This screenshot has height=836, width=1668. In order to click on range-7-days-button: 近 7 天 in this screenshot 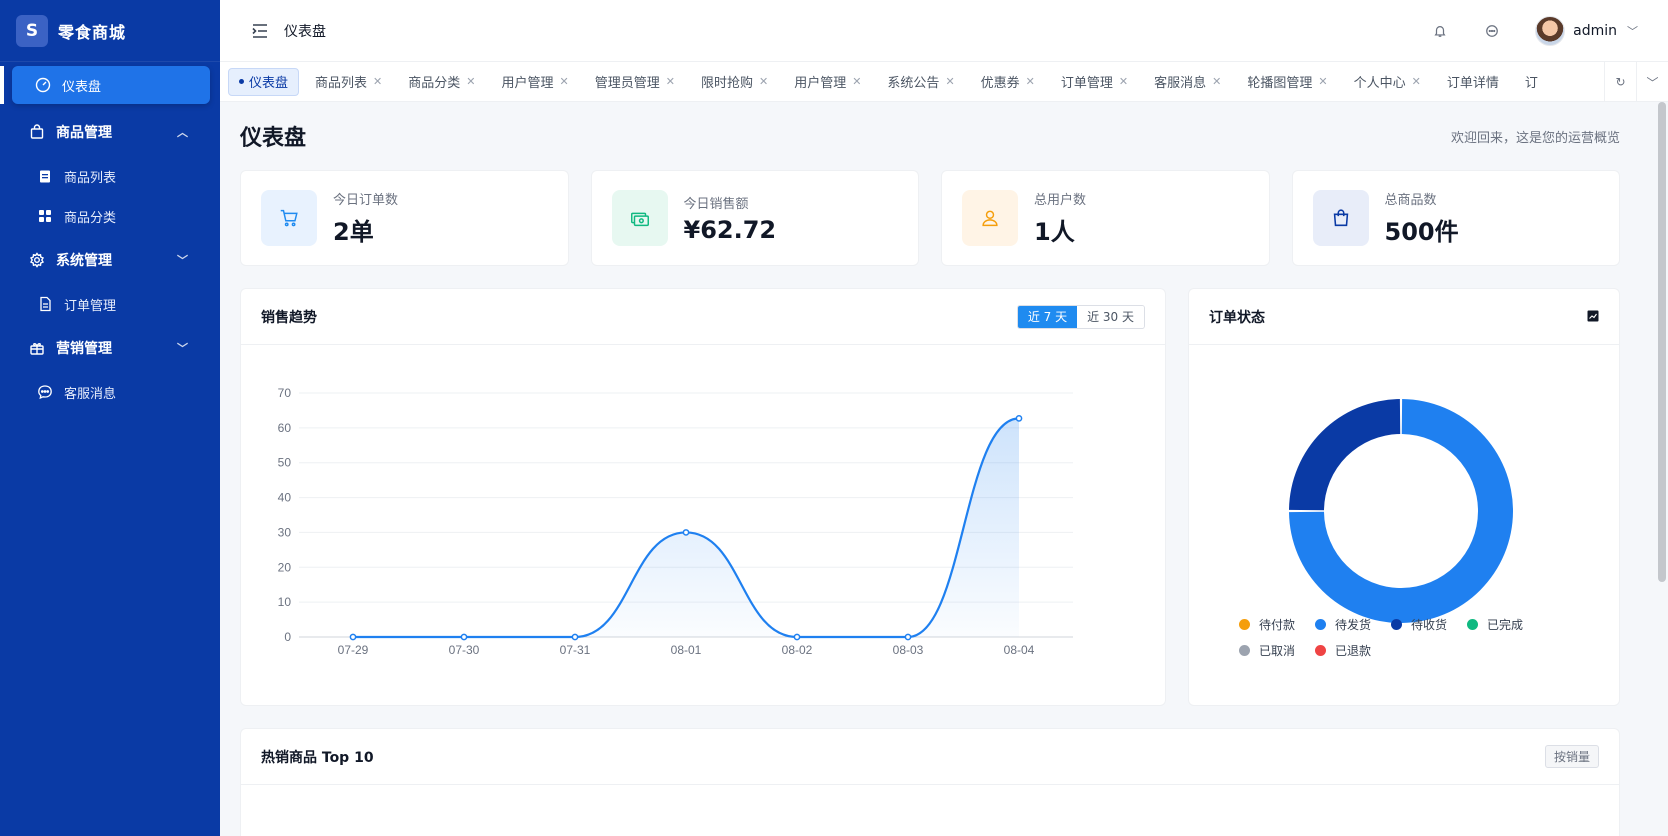, I will do `click(1047, 316)`.